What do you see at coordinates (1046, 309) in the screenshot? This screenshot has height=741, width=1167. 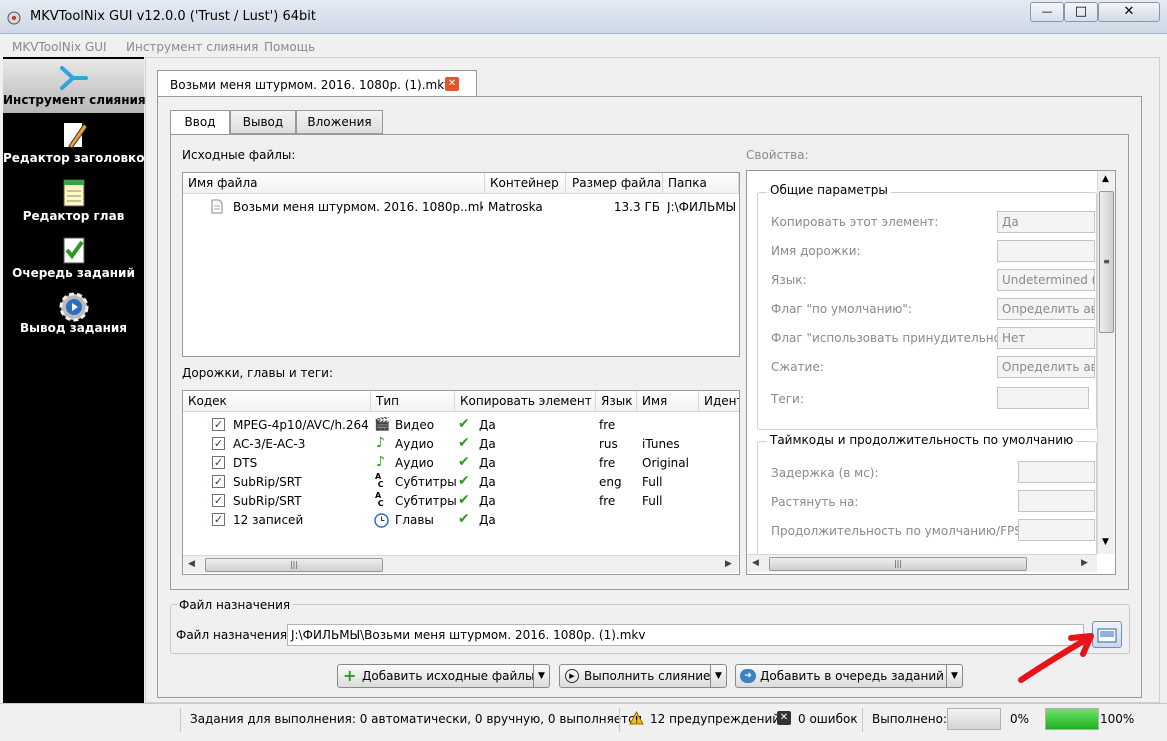 I see `default-flag-select: Определить авт` at bounding box center [1046, 309].